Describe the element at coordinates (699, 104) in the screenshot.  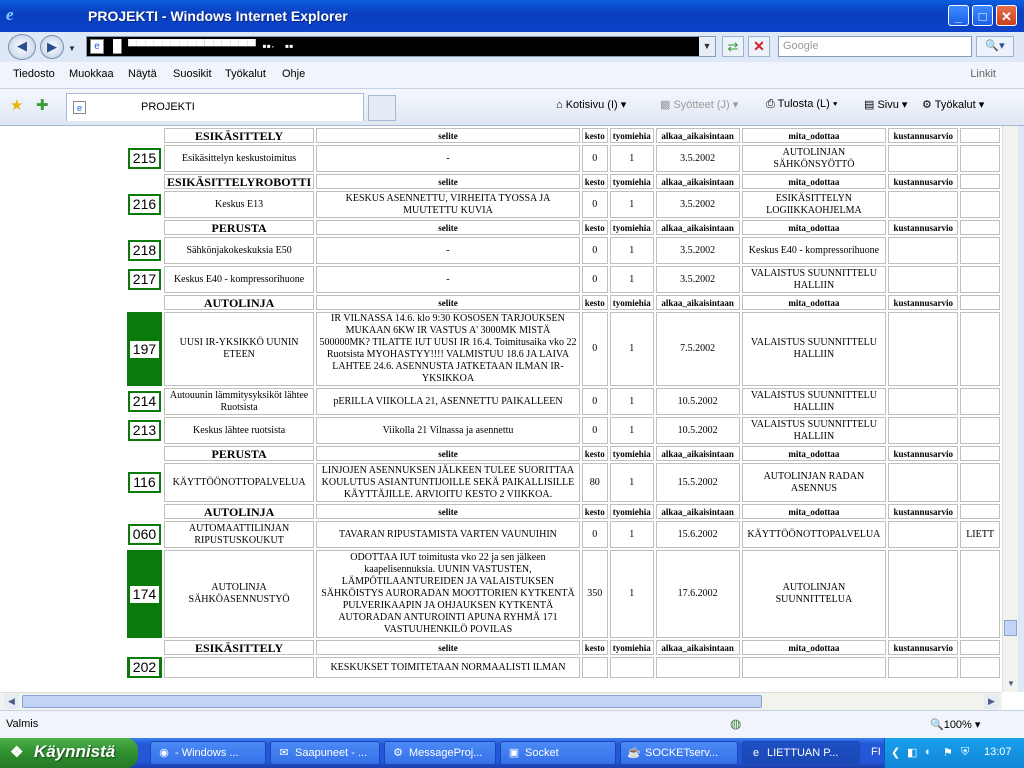
I see `feeds-button: ▩ Syötteet (J) ▾` at that location.